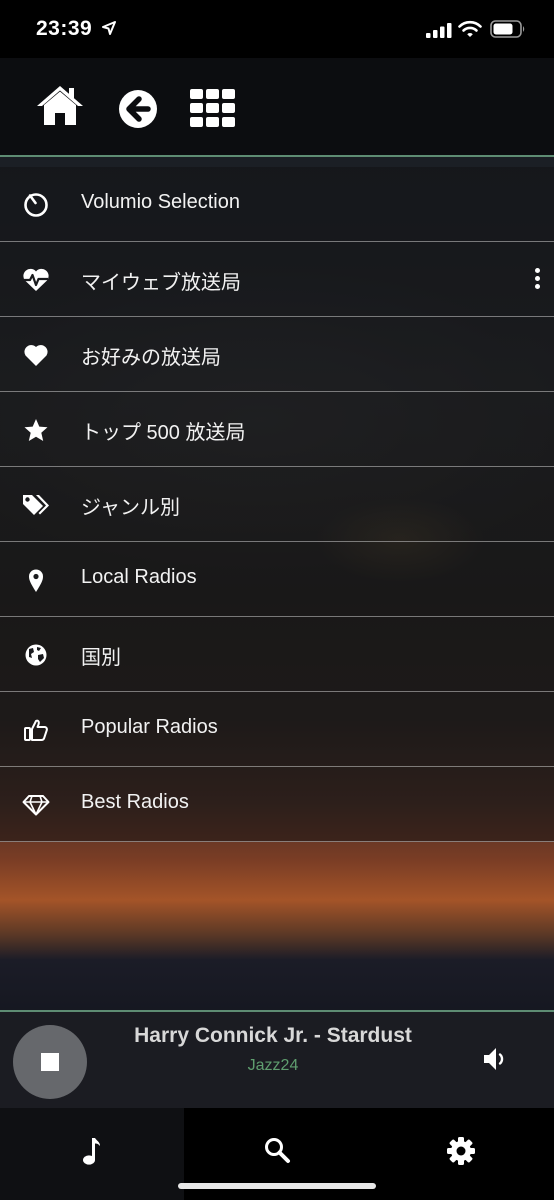  I want to click on menu-item-label: Local Radios, so click(139, 577).